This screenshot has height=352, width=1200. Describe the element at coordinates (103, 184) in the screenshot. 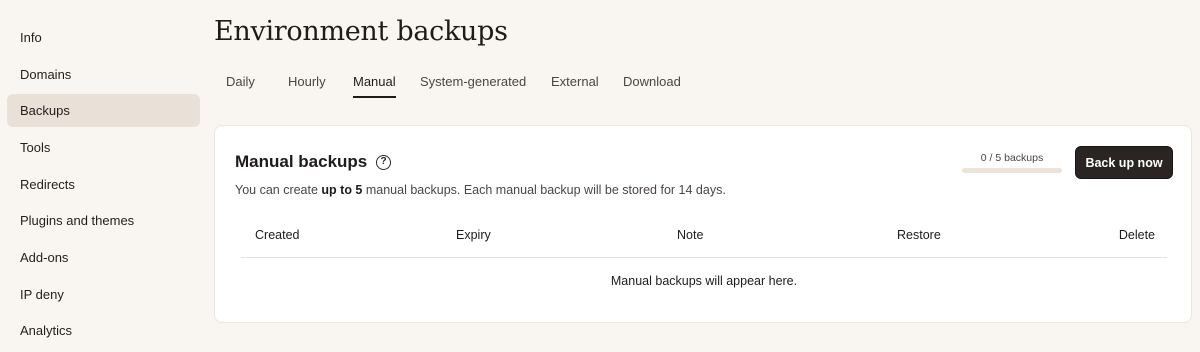

I see `sidebar-item-redirects: Redirects` at that location.